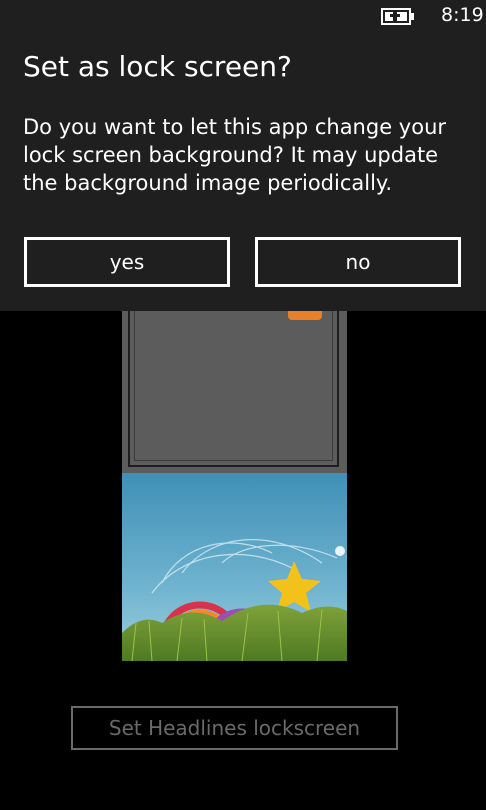 Image resolution: width=486 pixels, height=810 pixels. I want to click on dialog-title: Set as lock screen?, so click(157, 66).